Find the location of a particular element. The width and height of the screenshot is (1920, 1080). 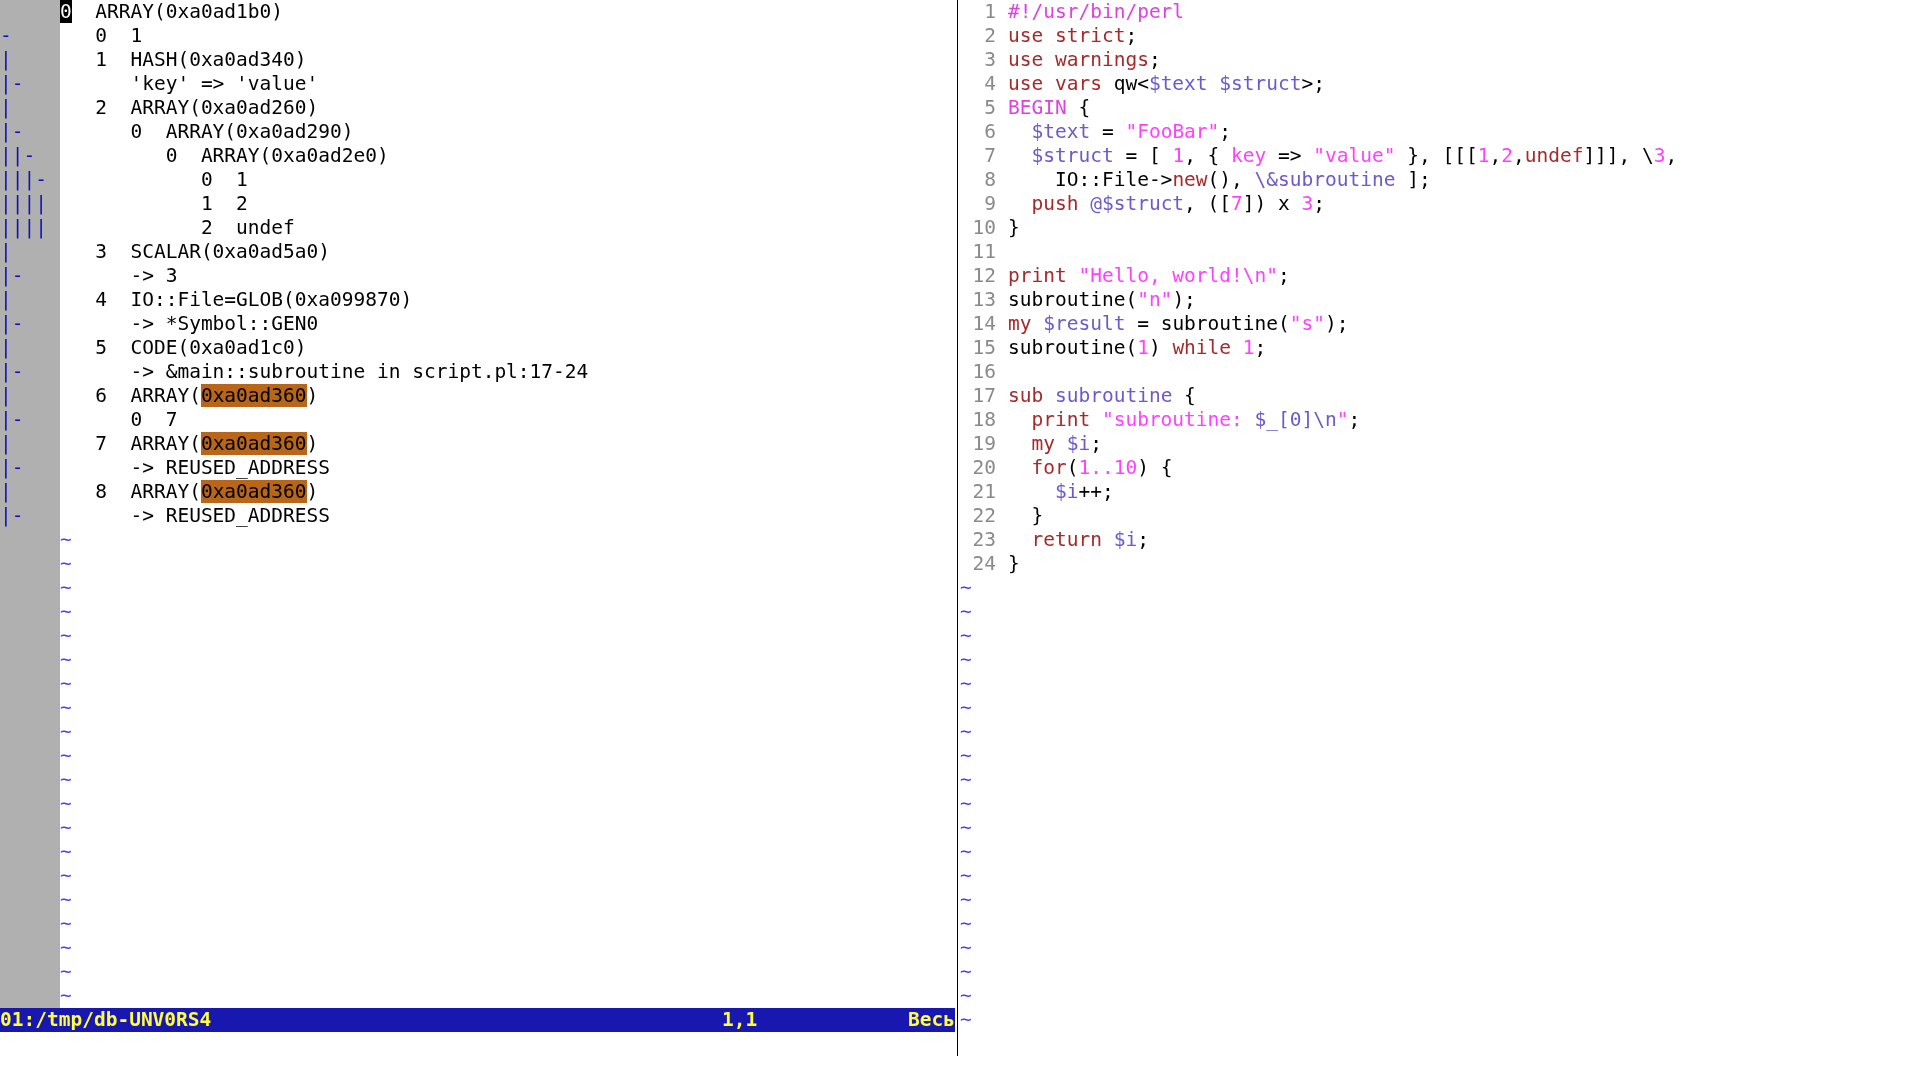

tree-line: 2 undef is located at coordinates (247, 227).